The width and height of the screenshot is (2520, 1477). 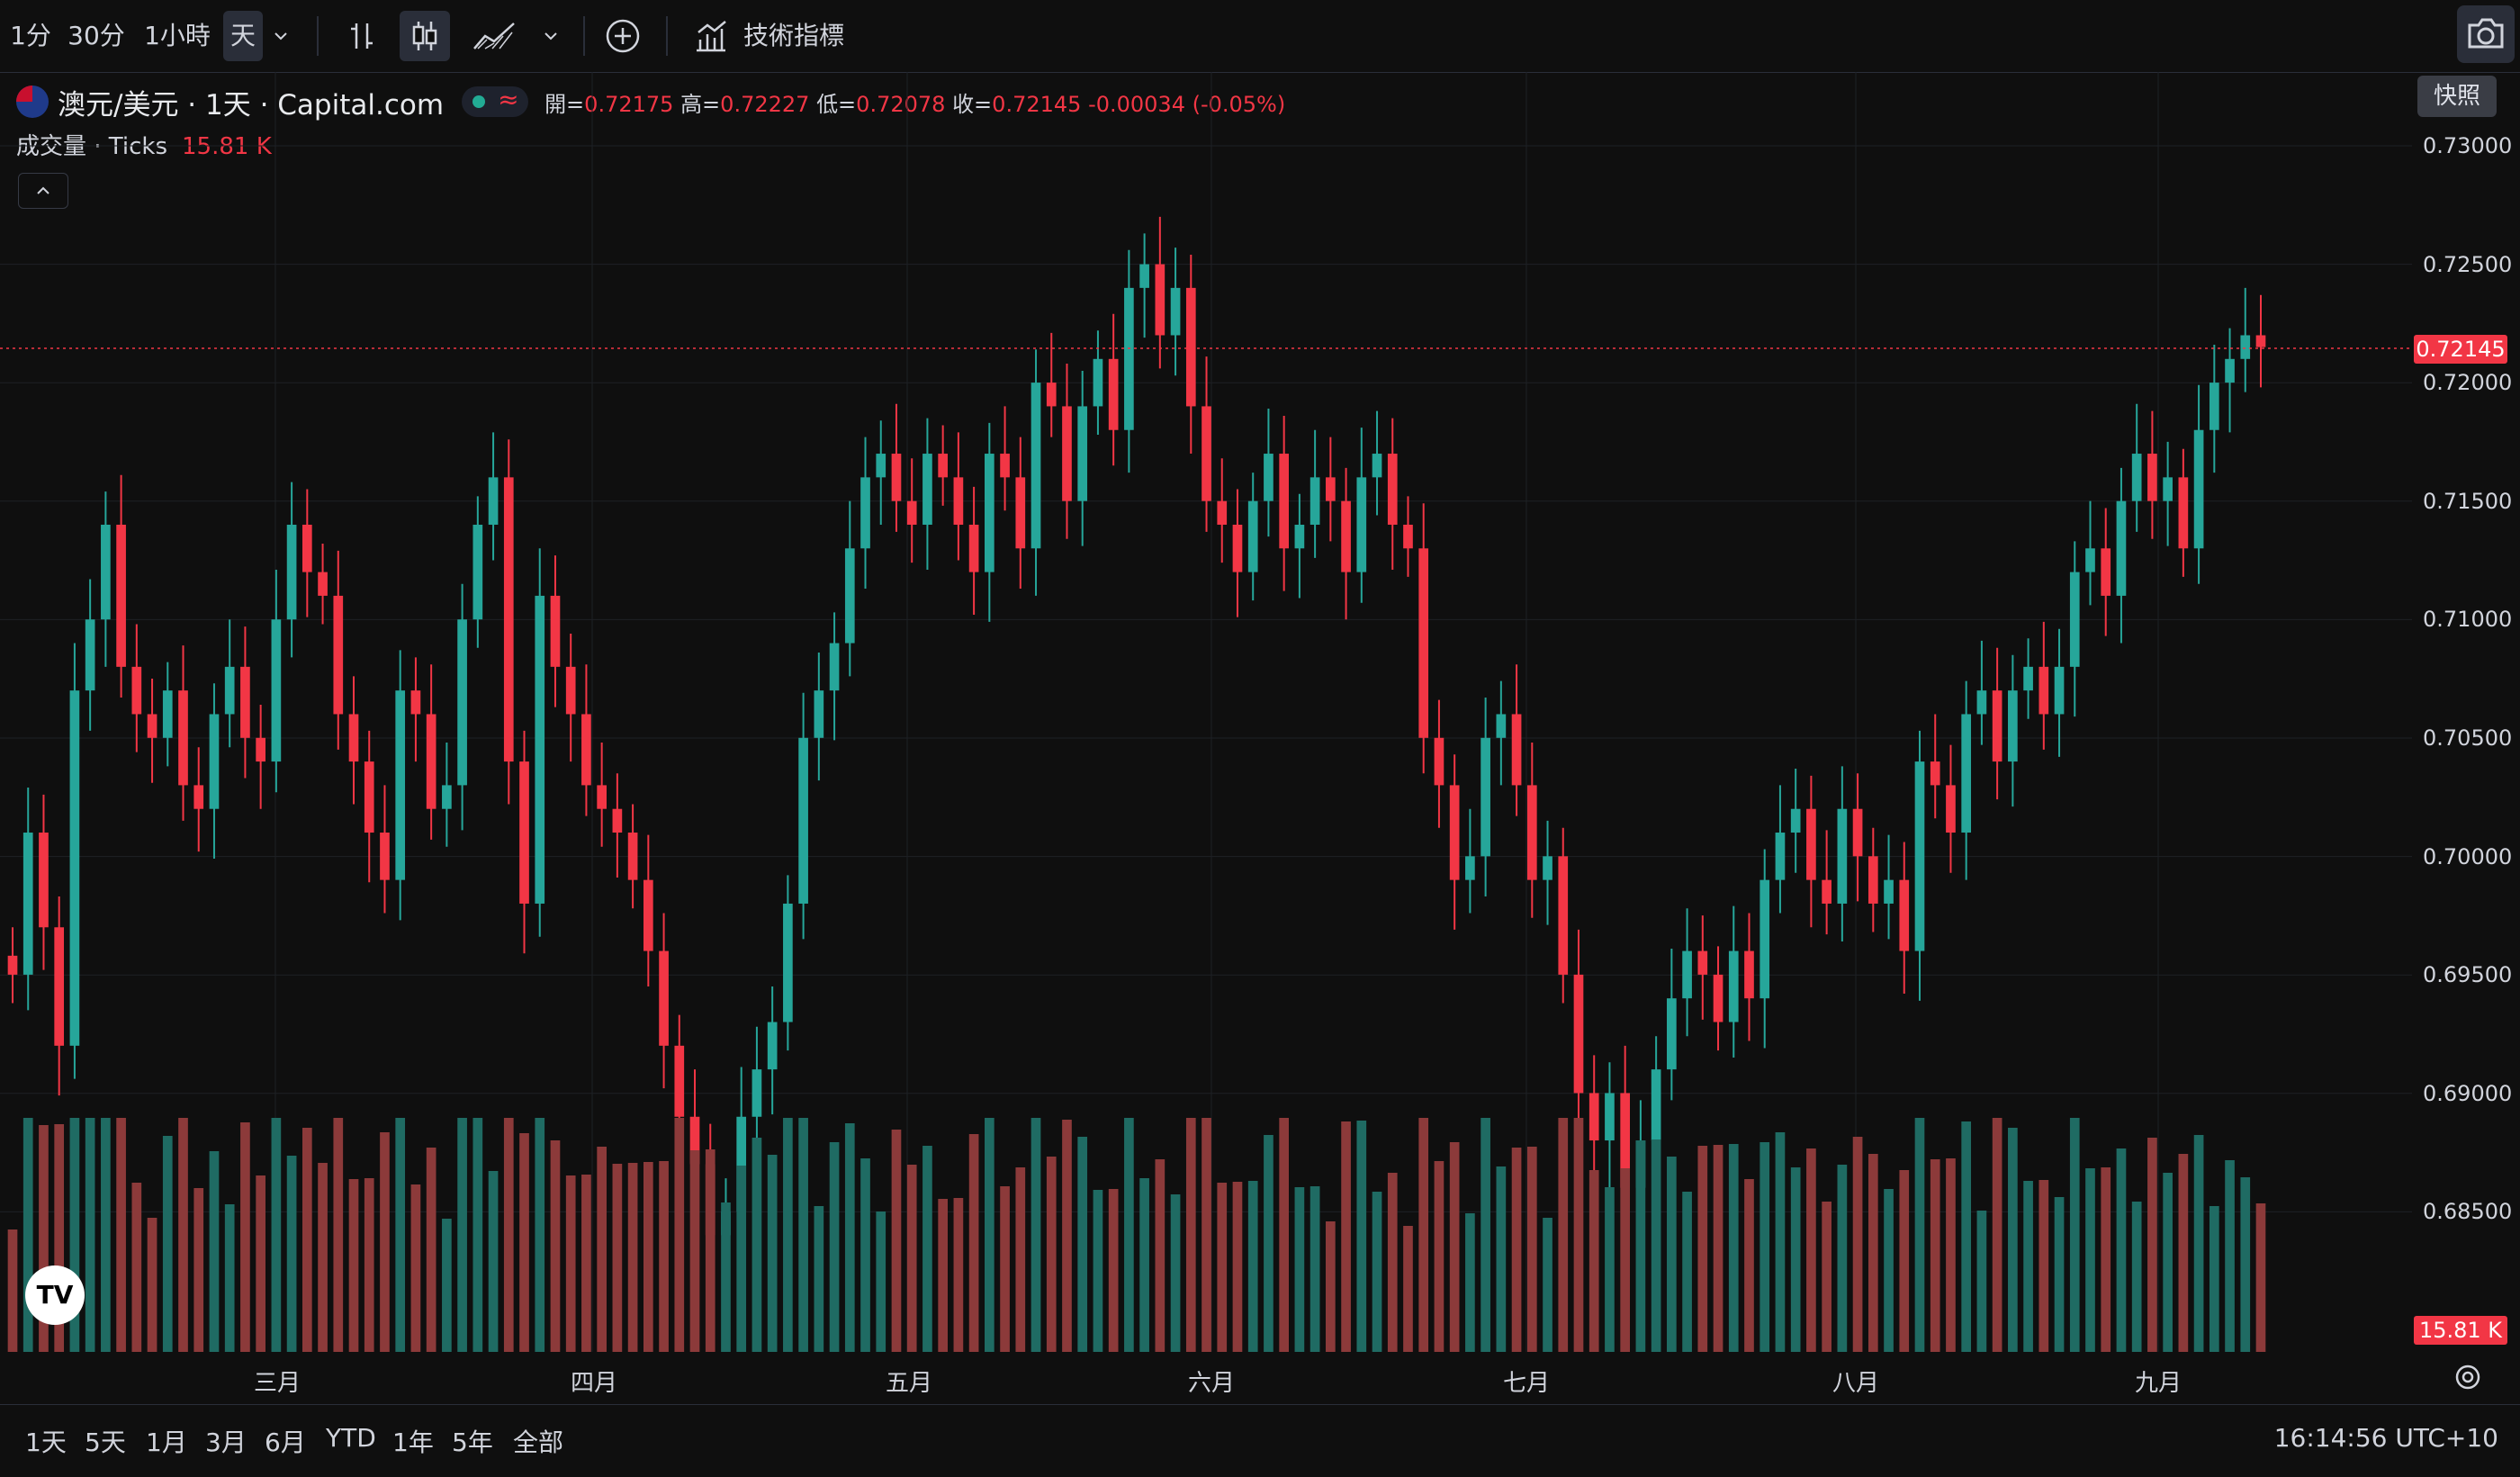 I want to click on toolbar-divider, so click(x=667, y=36).